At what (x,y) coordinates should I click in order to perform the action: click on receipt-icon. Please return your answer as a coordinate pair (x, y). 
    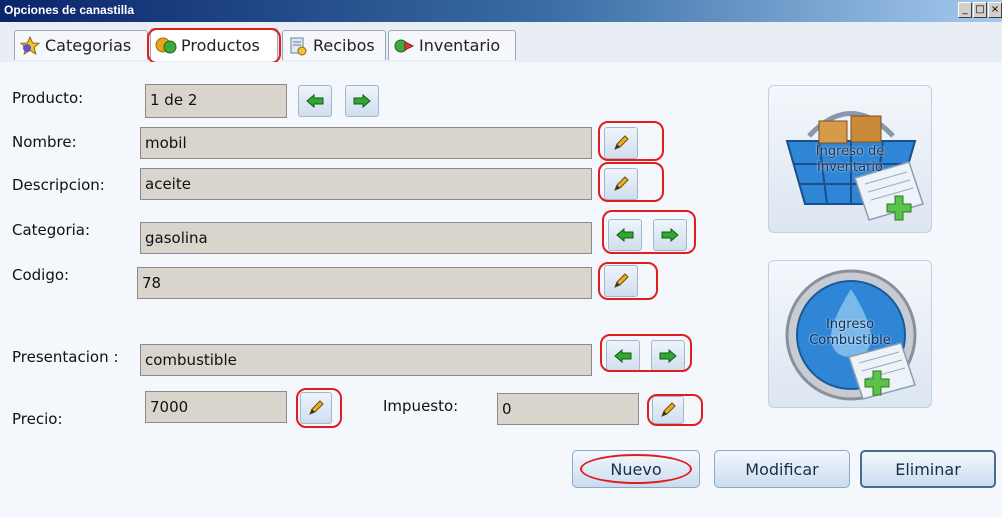
    Looking at the image, I should click on (298, 46).